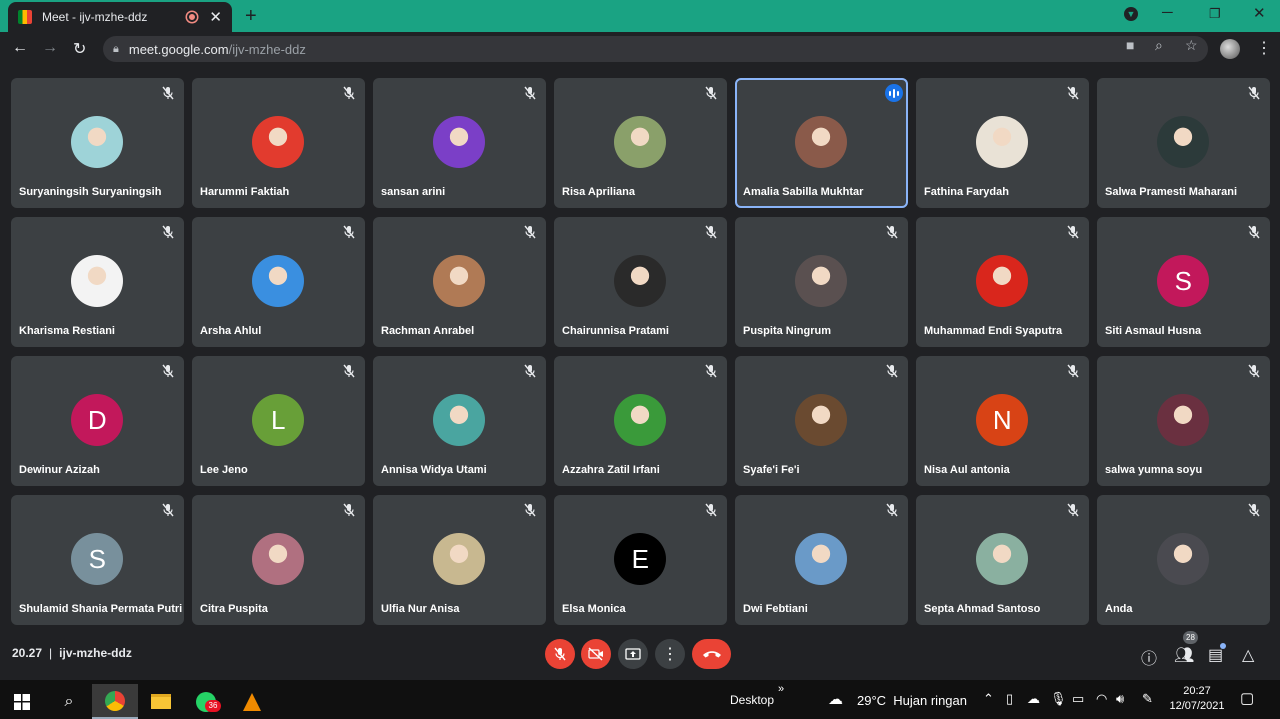  What do you see at coordinates (20, 48) in the screenshot?
I see `back-icon: ←` at bounding box center [20, 48].